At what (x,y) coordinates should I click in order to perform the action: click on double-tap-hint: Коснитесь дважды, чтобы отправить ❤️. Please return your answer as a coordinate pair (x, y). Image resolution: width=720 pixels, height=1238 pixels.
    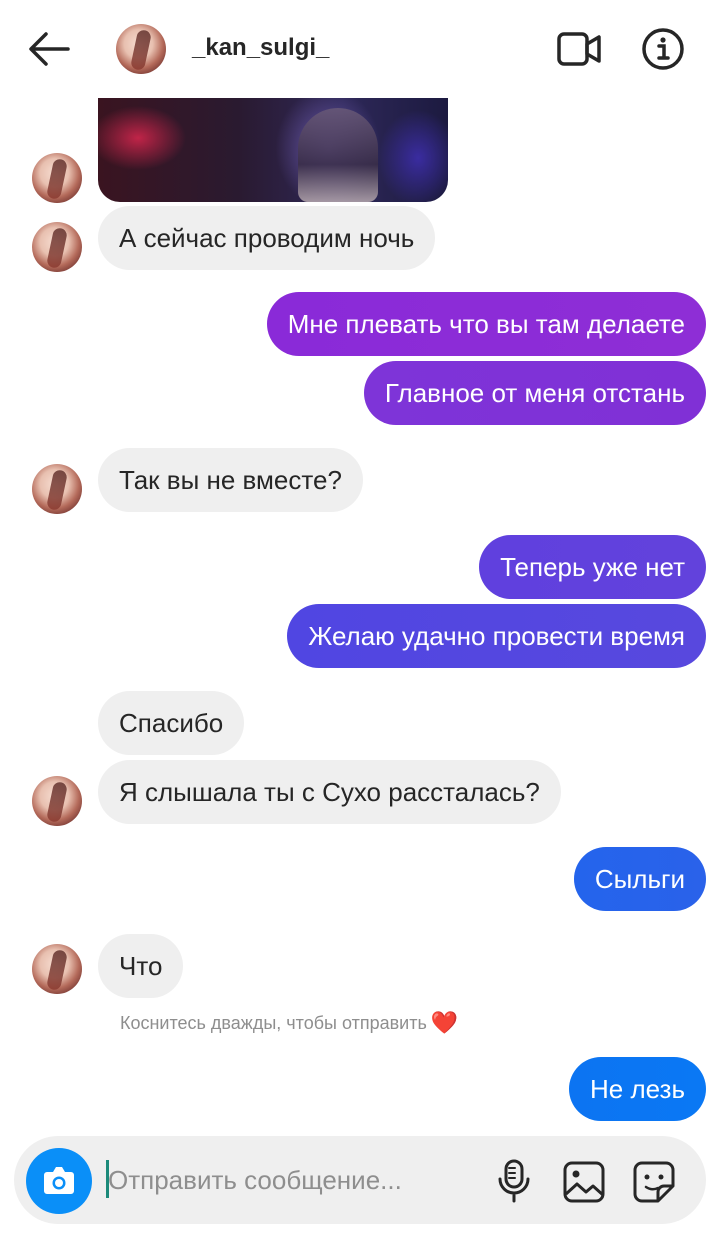
    Looking at the image, I should click on (289, 1023).